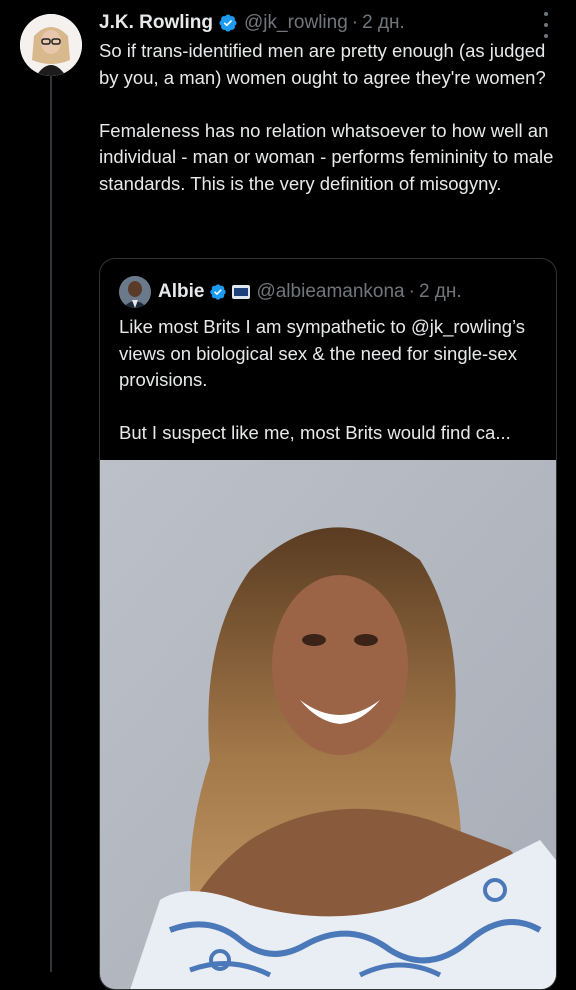 The width and height of the screenshot is (576, 990). Describe the element at coordinates (296, 23) in the screenshot. I see `author-handle: @jk_rowling` at that location.